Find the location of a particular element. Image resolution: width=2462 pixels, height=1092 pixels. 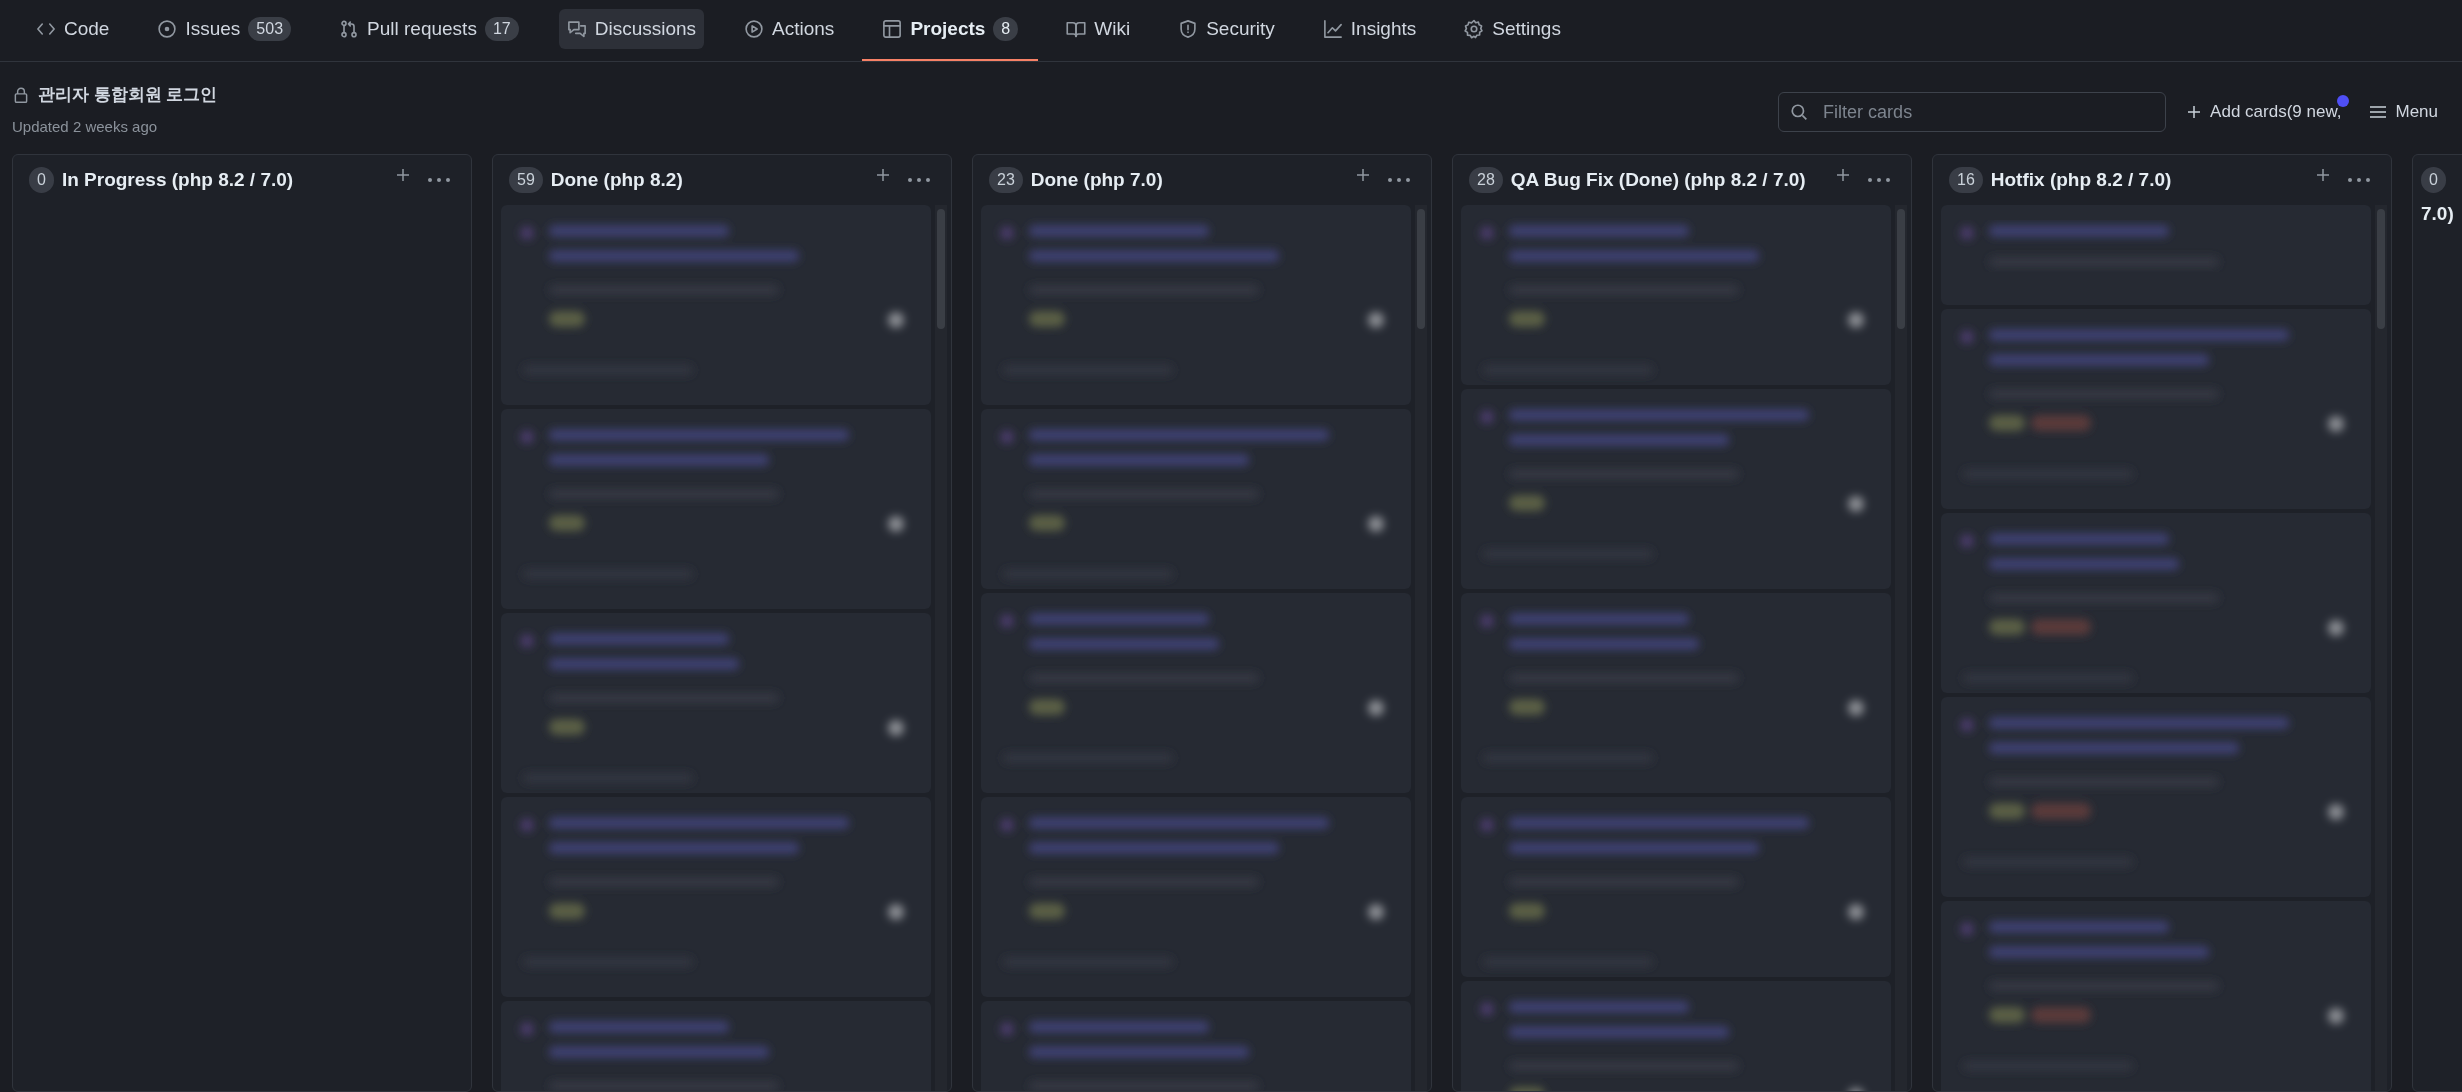

column-title: Done (php 7.0) is located at coordinates (1097, 180).